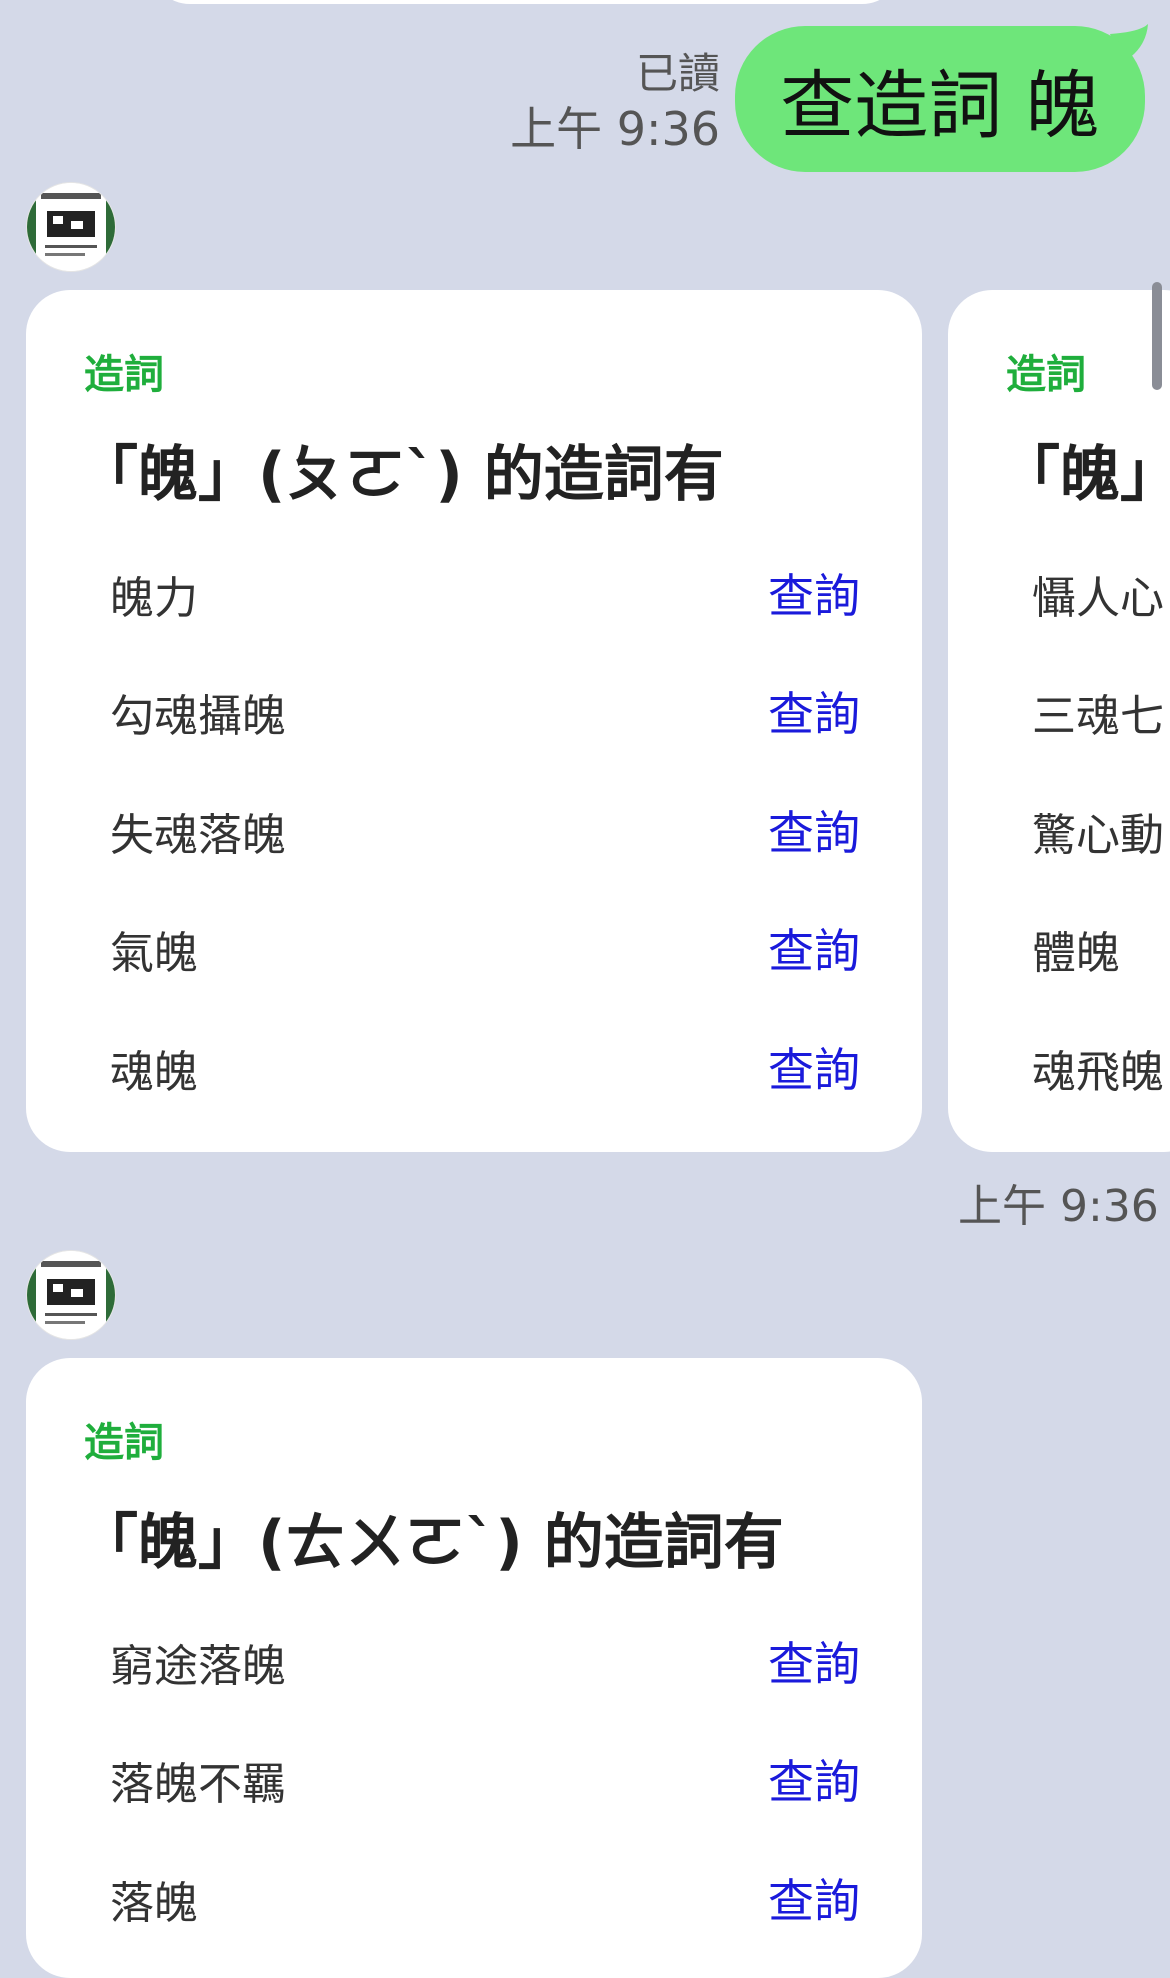  I want to click on carousel-scrollbar, so click(1157, 336).